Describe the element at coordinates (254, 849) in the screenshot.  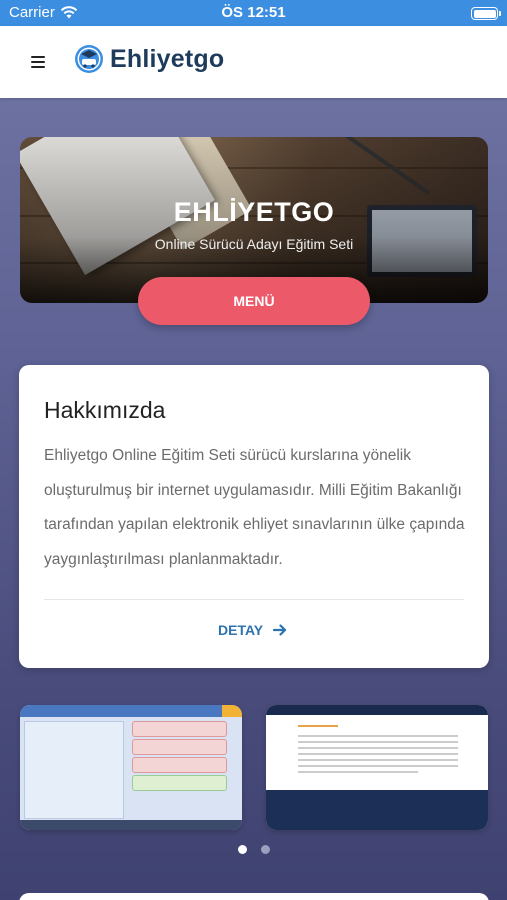
I see `carousel-pagination` at that location.